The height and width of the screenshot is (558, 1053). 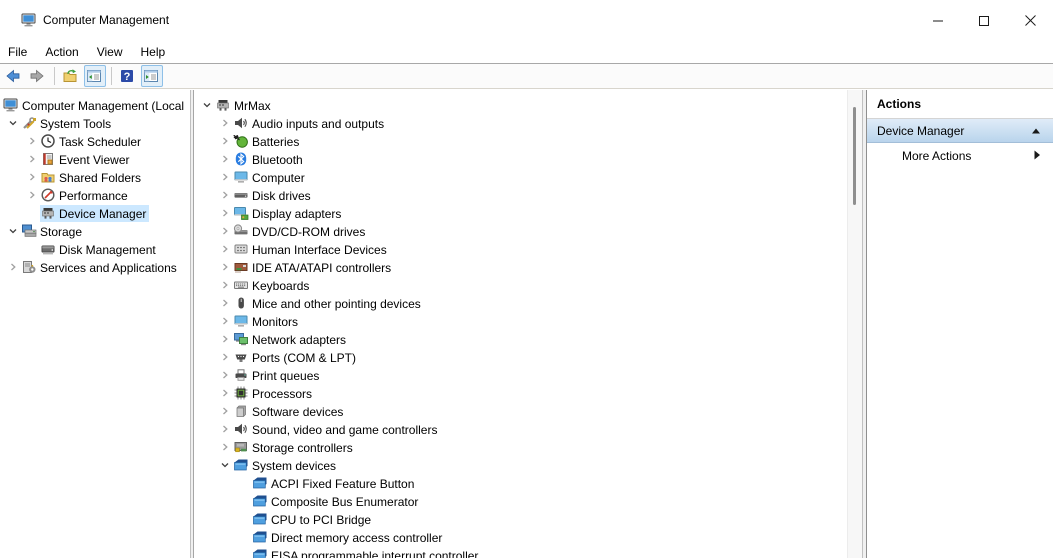 I want to click on device-tree-item: ACPI Fixed Feature Button, so click(x=528, y=483).